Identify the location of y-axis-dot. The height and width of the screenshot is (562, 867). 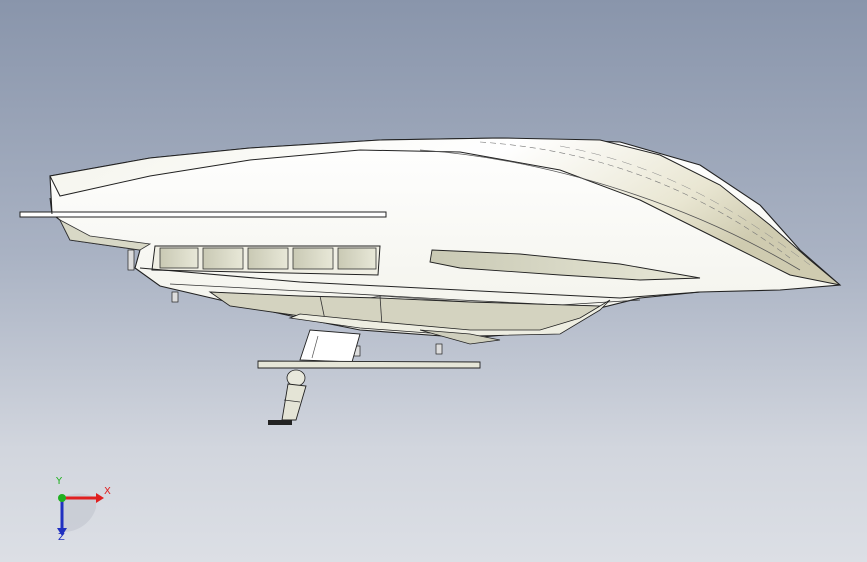
(62, 498).